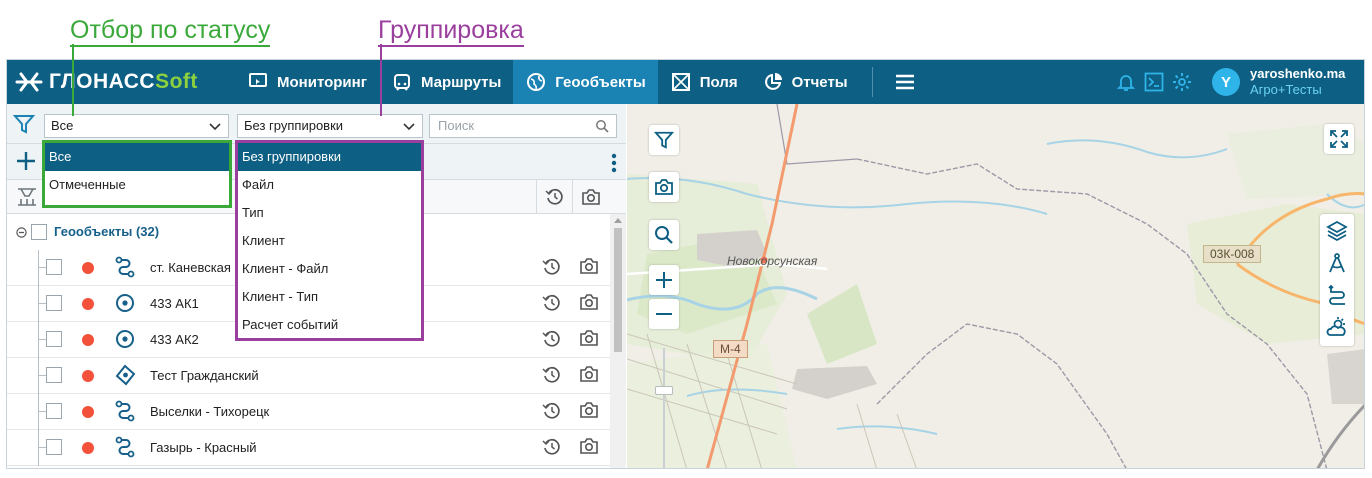 The width and height of the screenshot is (1372, 478). I want to click on fields-icon, so click(681, 82).